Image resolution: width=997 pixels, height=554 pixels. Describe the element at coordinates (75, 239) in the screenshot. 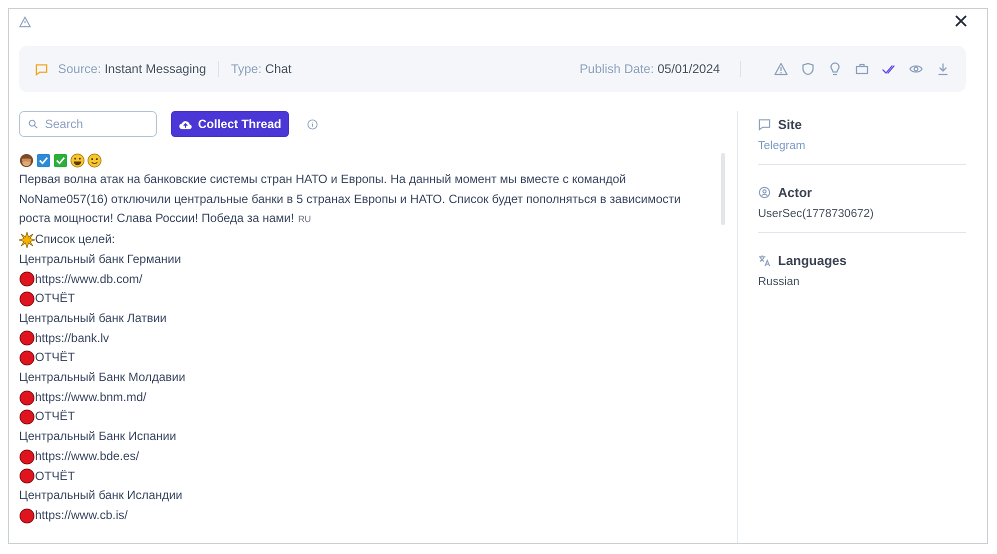

I see `list-heading: Список целей:` at that location.